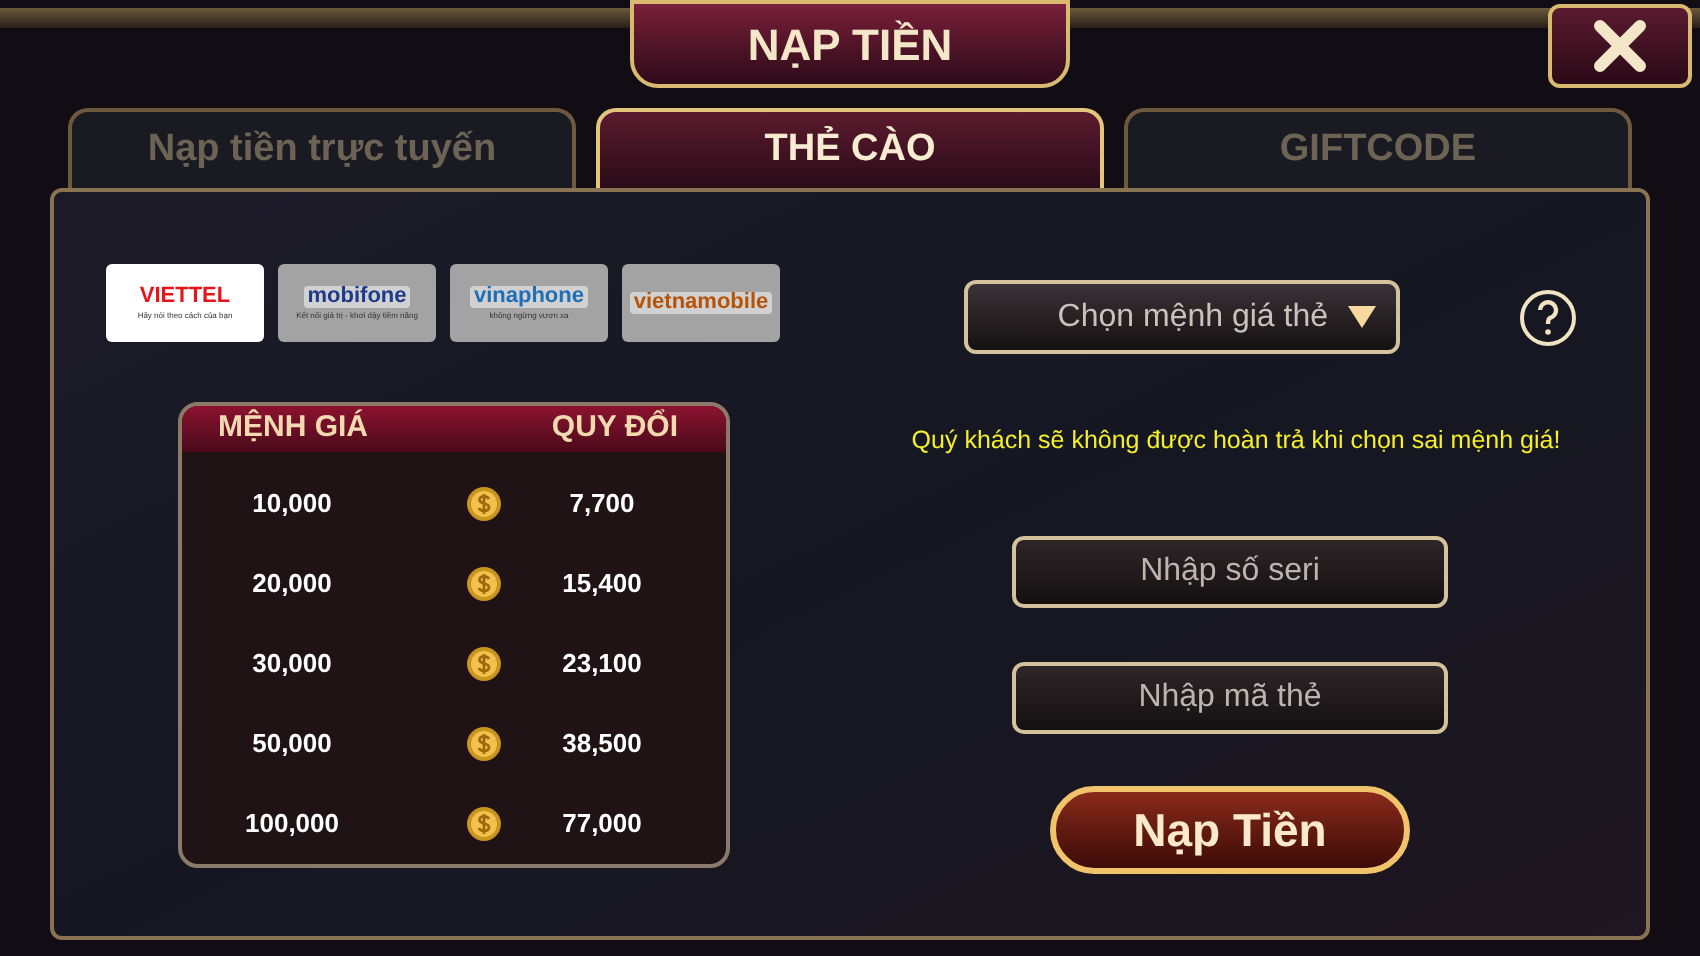 Image resolution: width=1700 pixels, height=956 pixels. Describe the element at coordinates (850, 148) in the screenshot. I see `tab: THẺ CÀO` at that location.